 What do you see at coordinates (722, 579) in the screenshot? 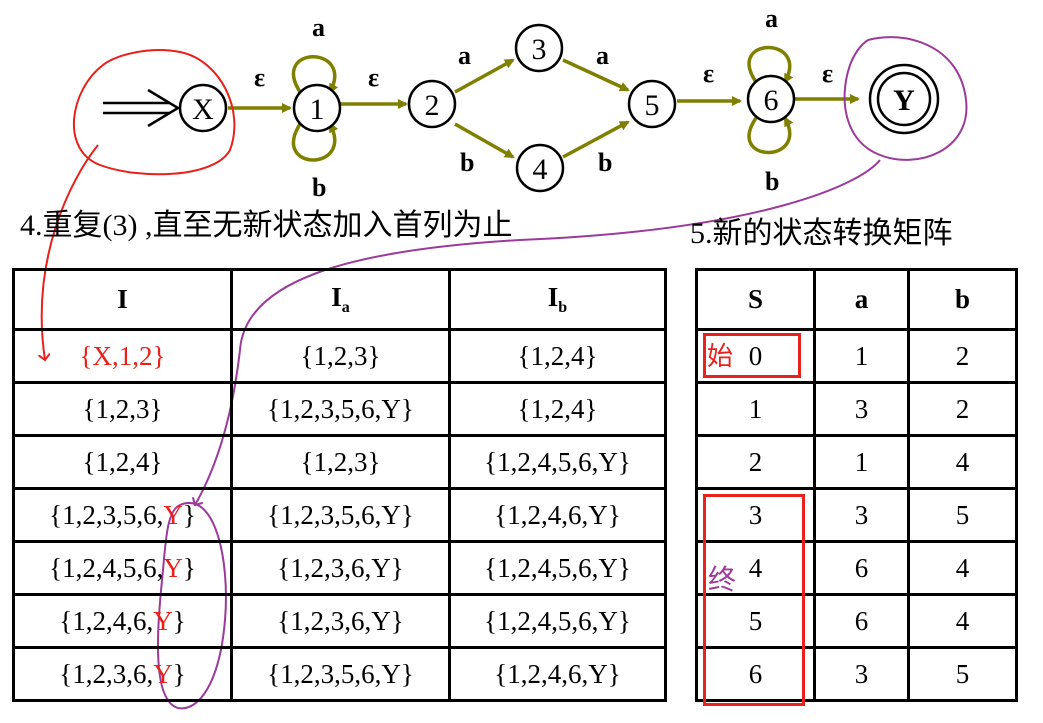
I see `final-note: 终` at bounding box center [722, 579].